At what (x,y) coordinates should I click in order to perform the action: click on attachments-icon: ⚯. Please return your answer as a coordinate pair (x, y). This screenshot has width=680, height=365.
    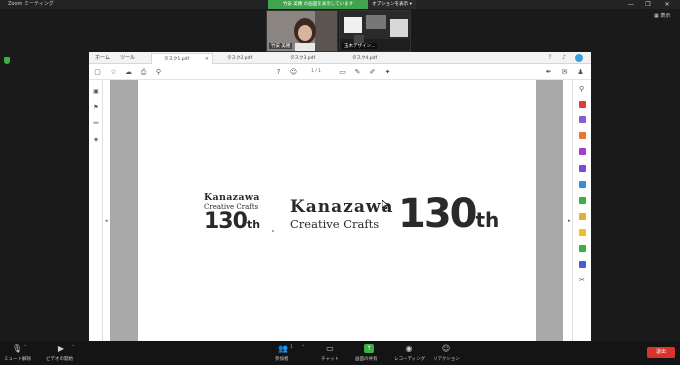
    Looking at the image, I should click on (96, 124).